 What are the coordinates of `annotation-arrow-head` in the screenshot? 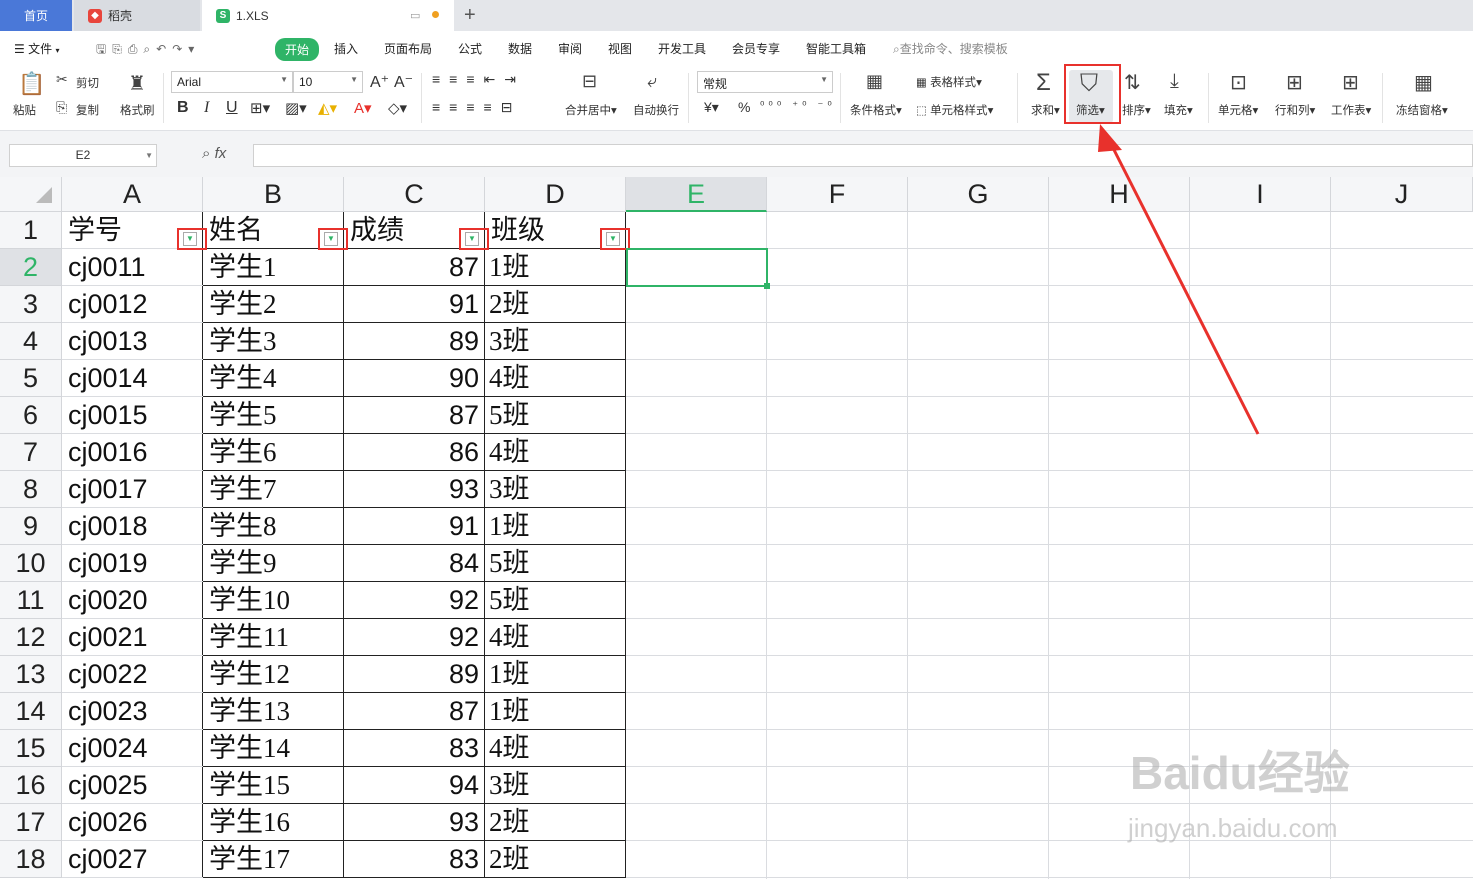 It's located at (1110, 138).